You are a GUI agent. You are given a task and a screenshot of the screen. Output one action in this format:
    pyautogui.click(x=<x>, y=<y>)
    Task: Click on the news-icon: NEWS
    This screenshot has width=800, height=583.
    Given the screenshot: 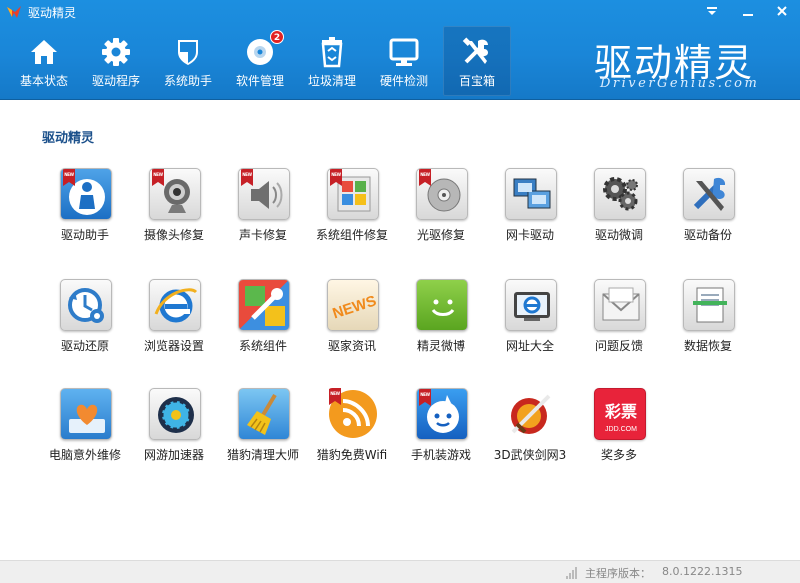 What is the action you would take?
    pyautogui.click(x=353, y=305)
    